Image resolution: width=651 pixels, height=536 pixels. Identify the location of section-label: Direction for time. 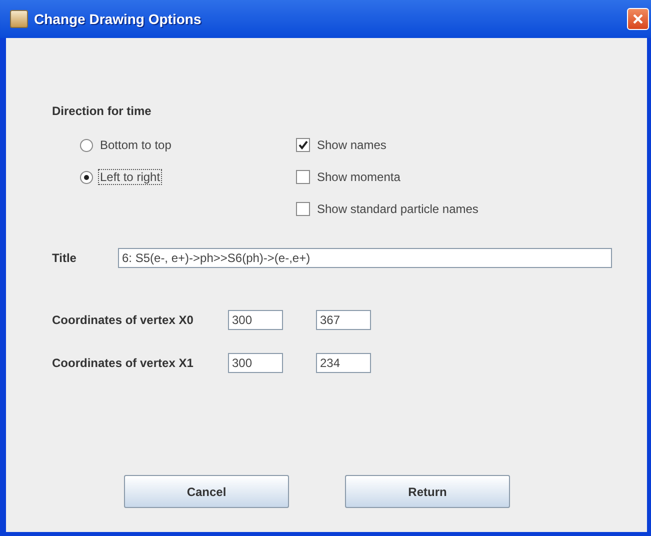
(102, 111).